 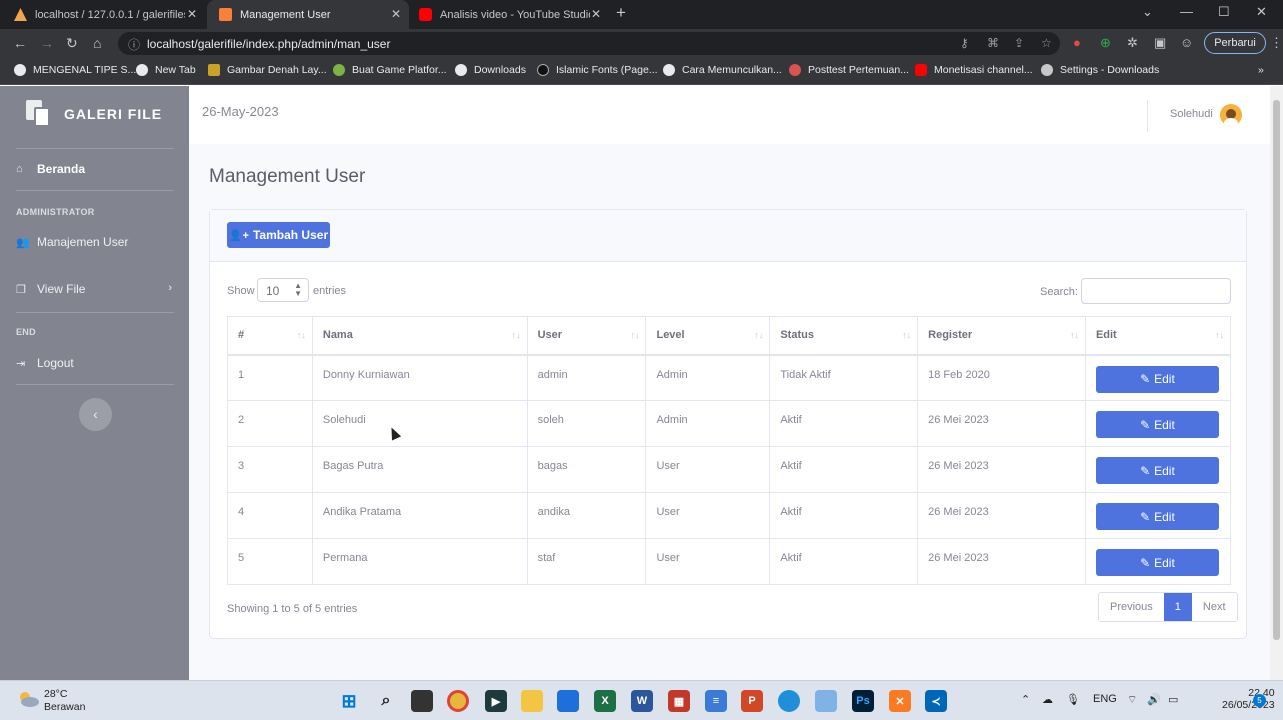 What do you see at coordinates (39, 114) in the screenshot?
I see `files-icon` at bounding box center [39, 114].